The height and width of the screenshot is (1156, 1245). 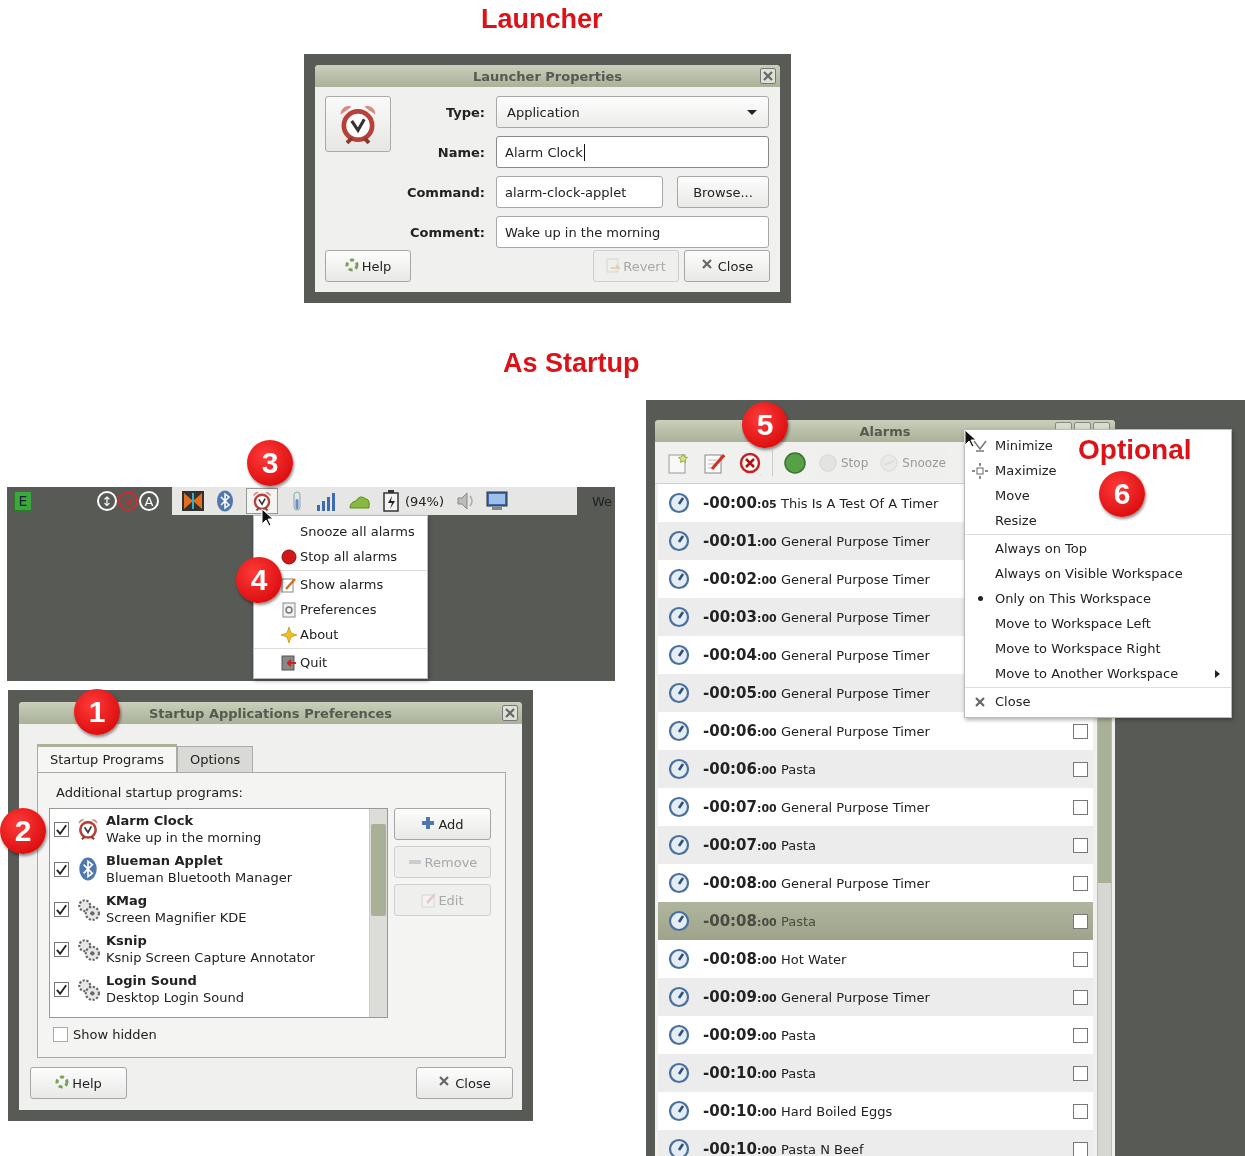 I want to click on button: Add, so click(x=442, y=824).